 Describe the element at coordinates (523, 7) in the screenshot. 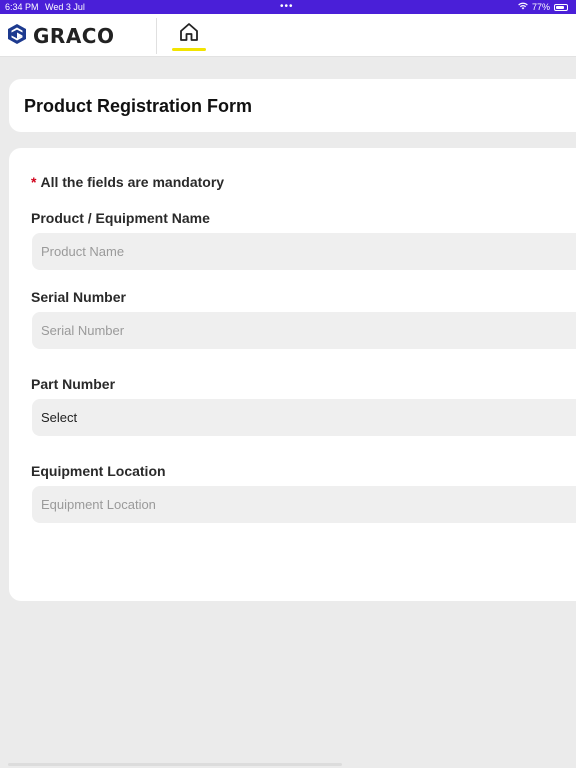

I see `wifi-icon` at that location.